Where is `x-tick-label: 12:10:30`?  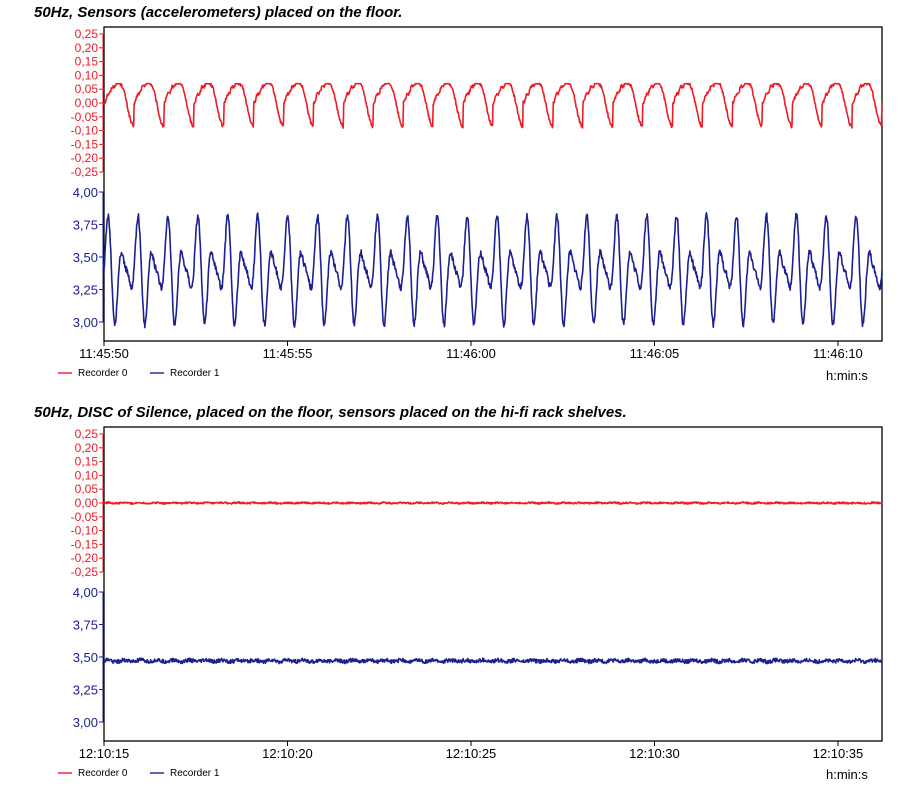
x-tick-label: 12:10:30 is located at coordinates (654, 753).